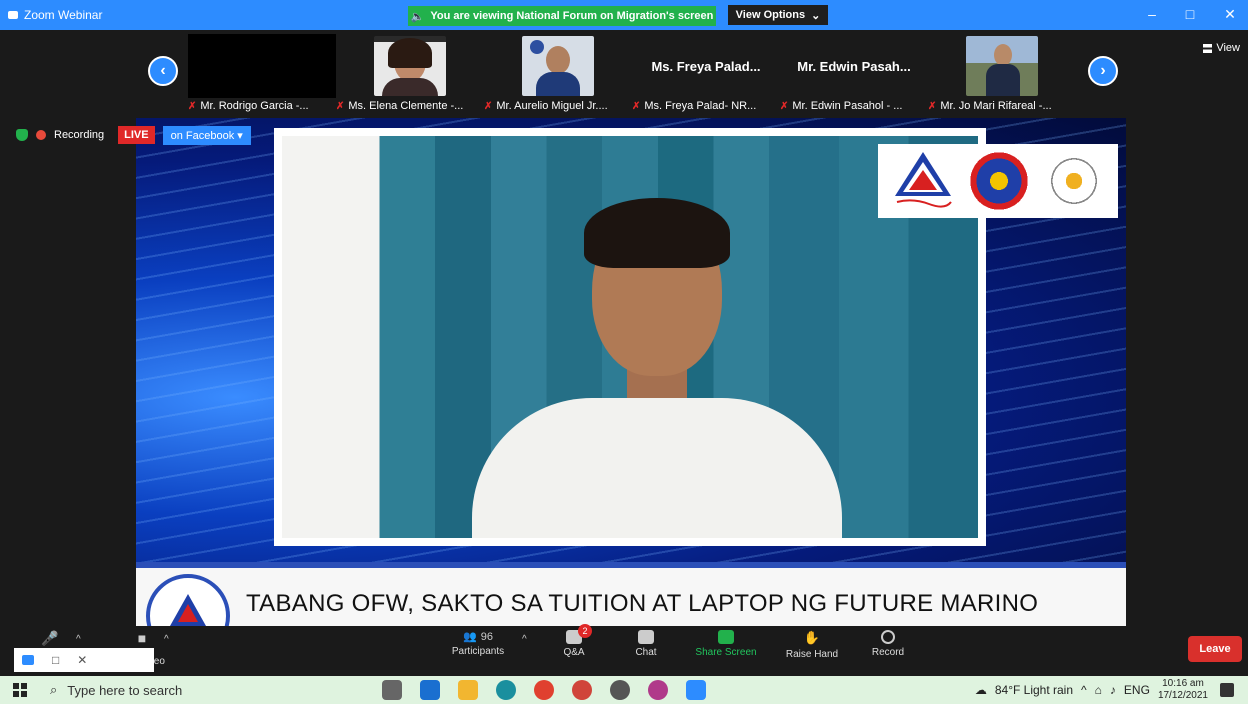 This screenshot has width=1248, height=704. I want to click on zoom-taskbar-icon, so click(696, 690).